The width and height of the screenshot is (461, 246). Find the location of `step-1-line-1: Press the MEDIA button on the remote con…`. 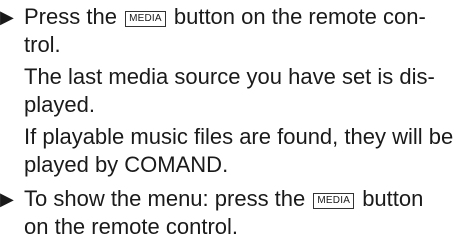

step-1-line-1: Press the MEDIA button on the remote con… is located at coordinates (225, 17).